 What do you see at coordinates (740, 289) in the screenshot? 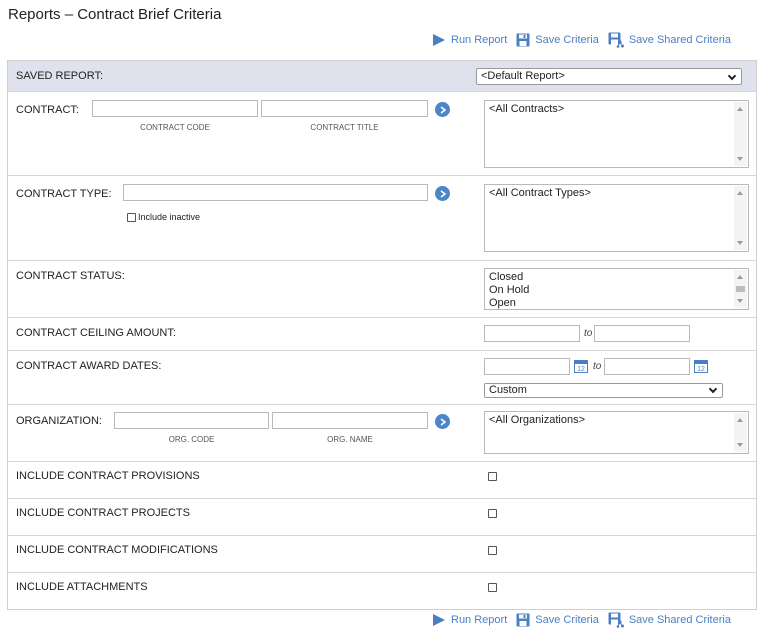
I see `contract-status-scrollbar` at bounding box center [740, 289].